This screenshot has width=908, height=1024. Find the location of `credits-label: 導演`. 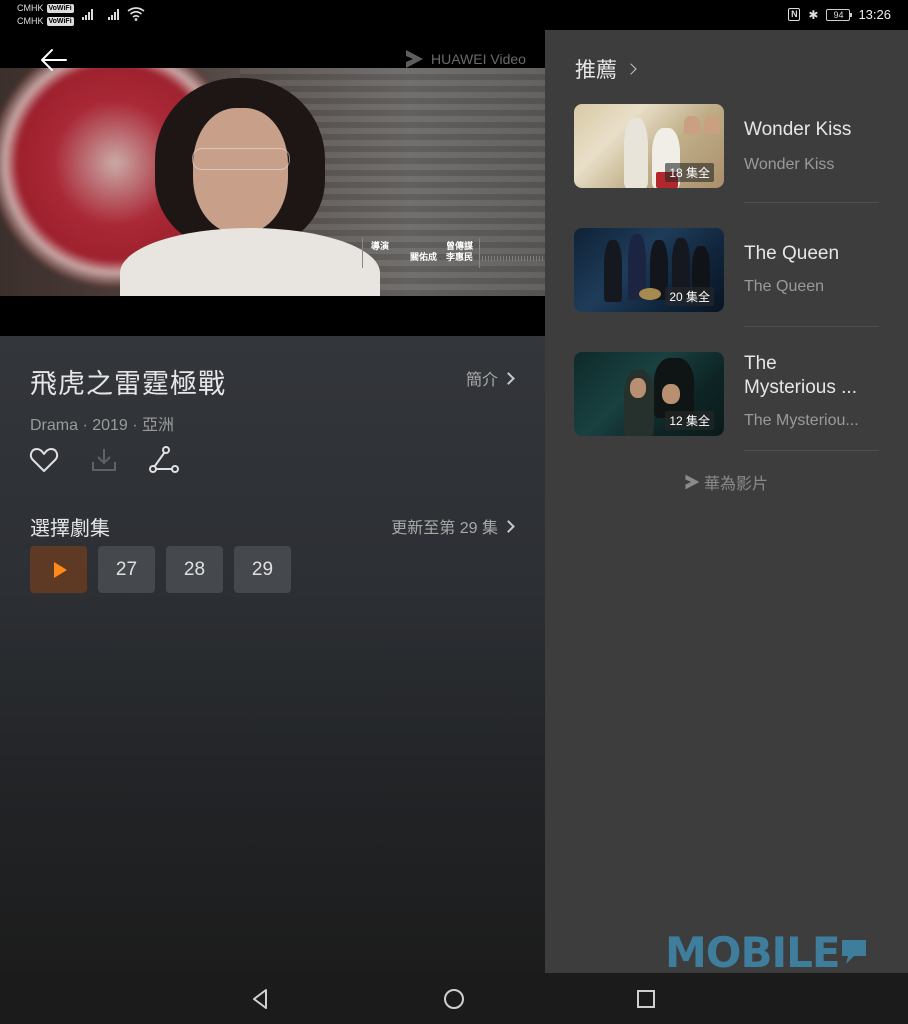

credits-label: 導演 is located at coordinates (380, 246).